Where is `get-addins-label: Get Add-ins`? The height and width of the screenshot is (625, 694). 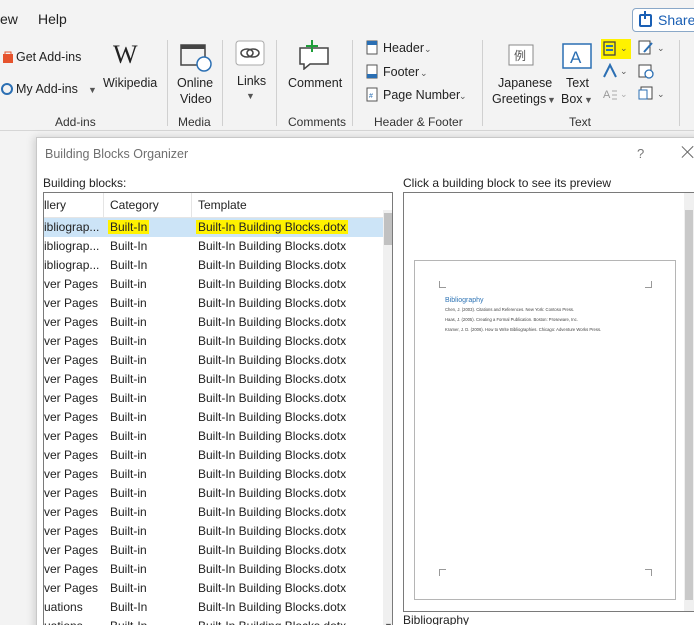
get-addins-label: Get Add-ins is located at coordinates (49, 57).